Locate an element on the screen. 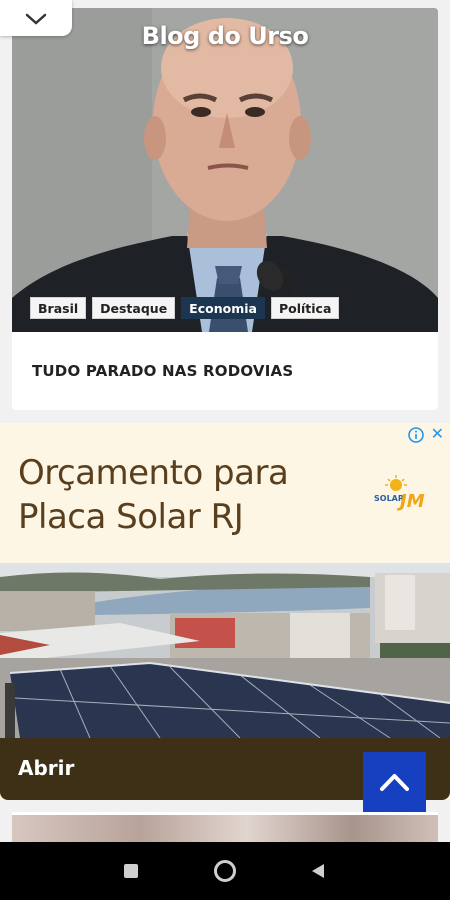  tag-list: Brasil Destaque Economia Política is located at coordinates (185, 308).